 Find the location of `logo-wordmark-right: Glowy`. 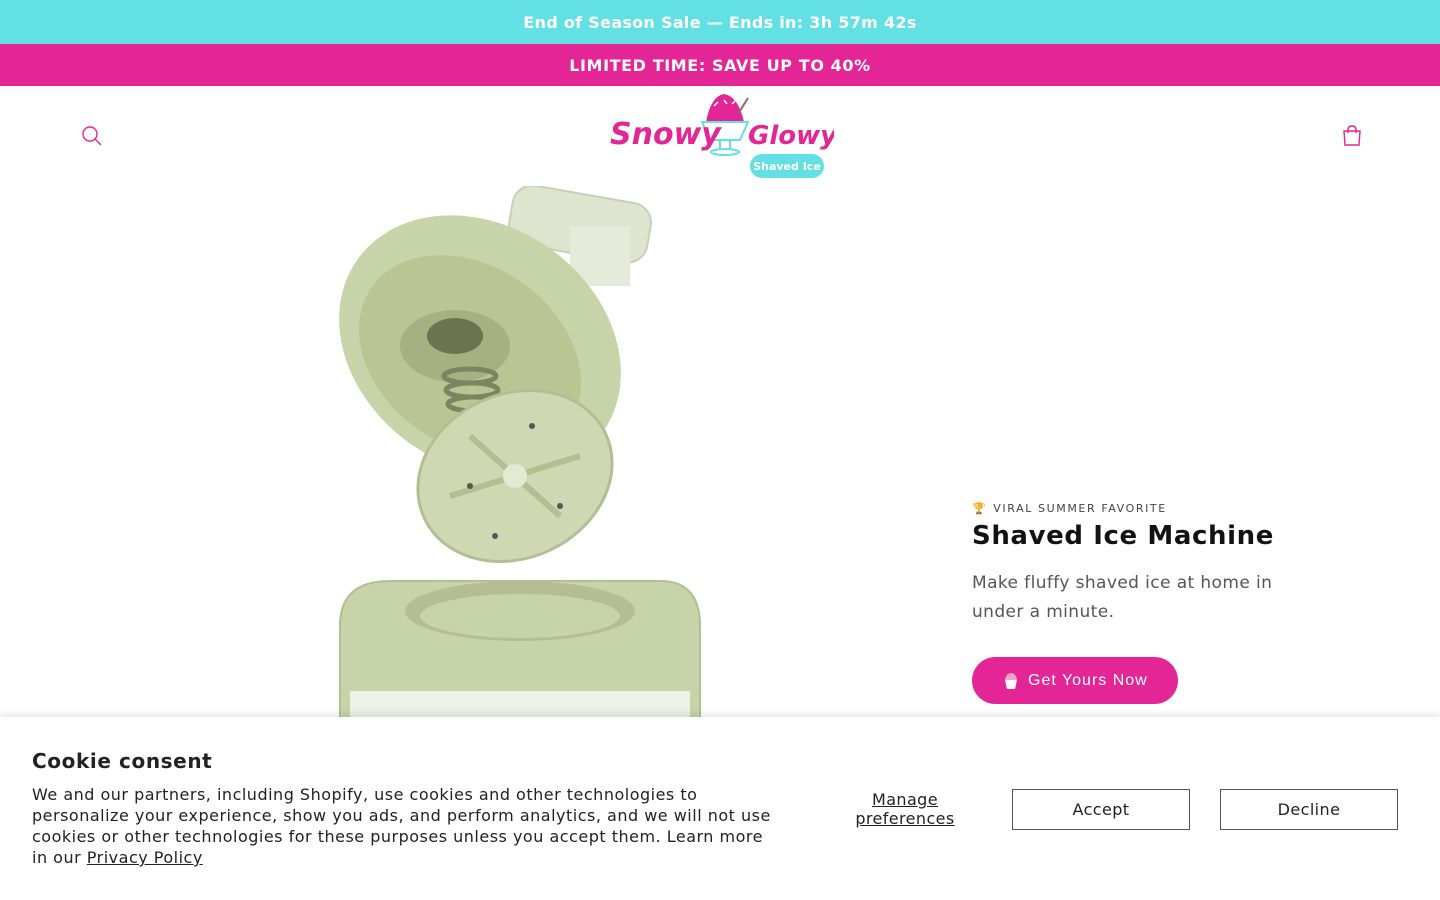

logo-wordmark-right: Glowy is located at coordinates (791, 136).